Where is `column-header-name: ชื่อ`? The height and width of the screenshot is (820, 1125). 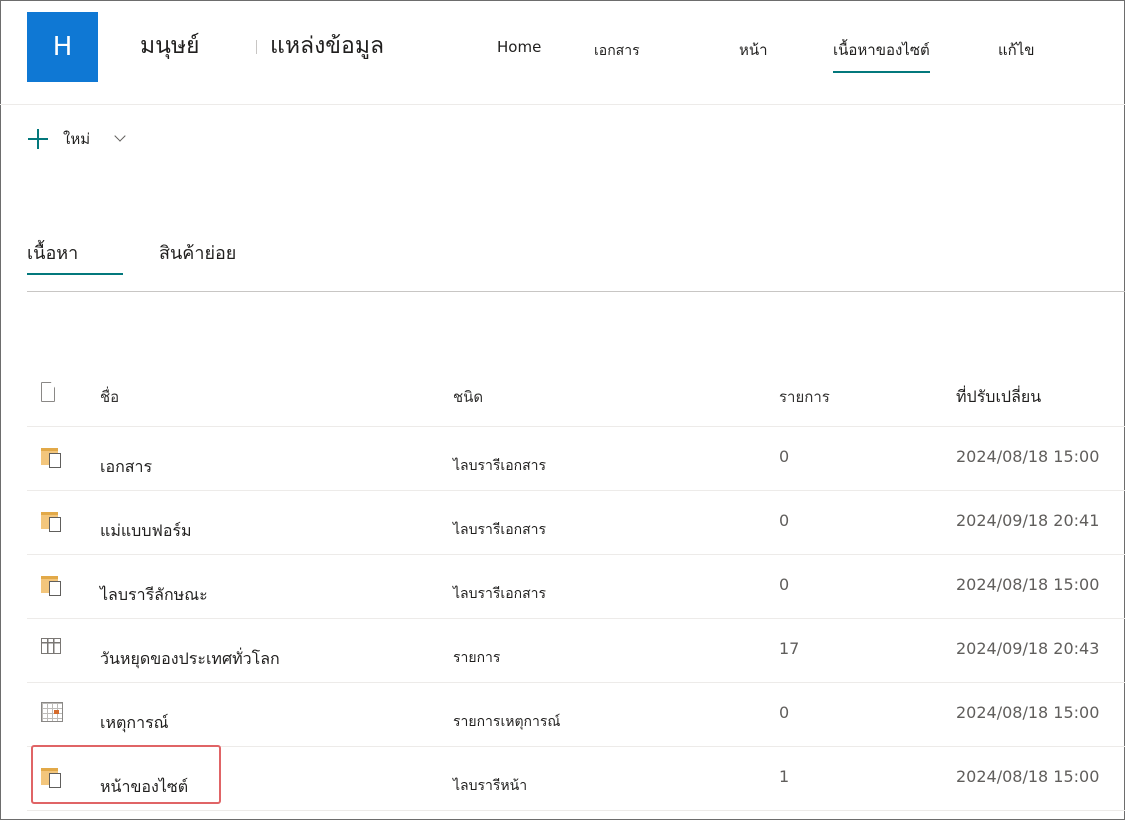 column-header-name: ชื่อ is located at coordinates (109, 397).